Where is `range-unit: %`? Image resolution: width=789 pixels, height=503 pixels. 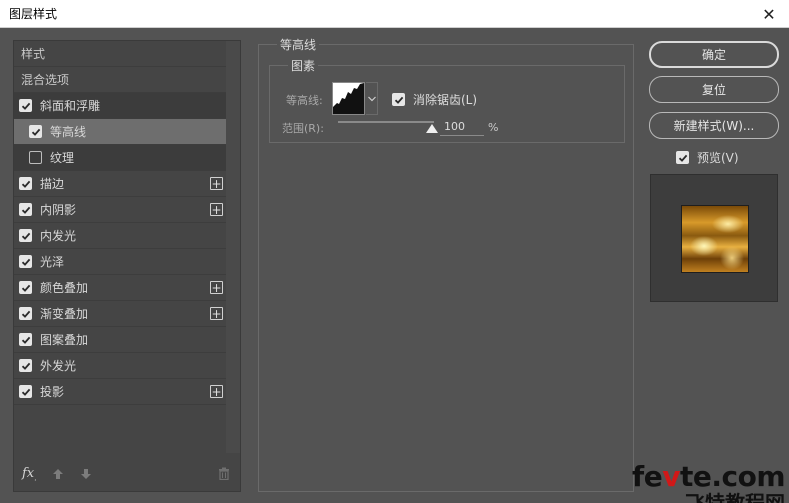
range-unit: % is located at coordinates (493, 127).